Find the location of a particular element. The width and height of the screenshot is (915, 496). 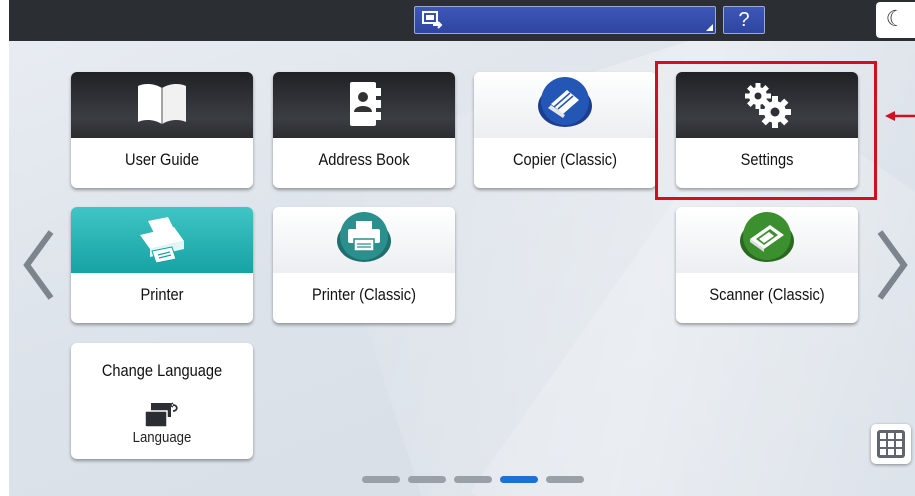

user-guide-tile: User Guide is located at coordinates (162, 130).